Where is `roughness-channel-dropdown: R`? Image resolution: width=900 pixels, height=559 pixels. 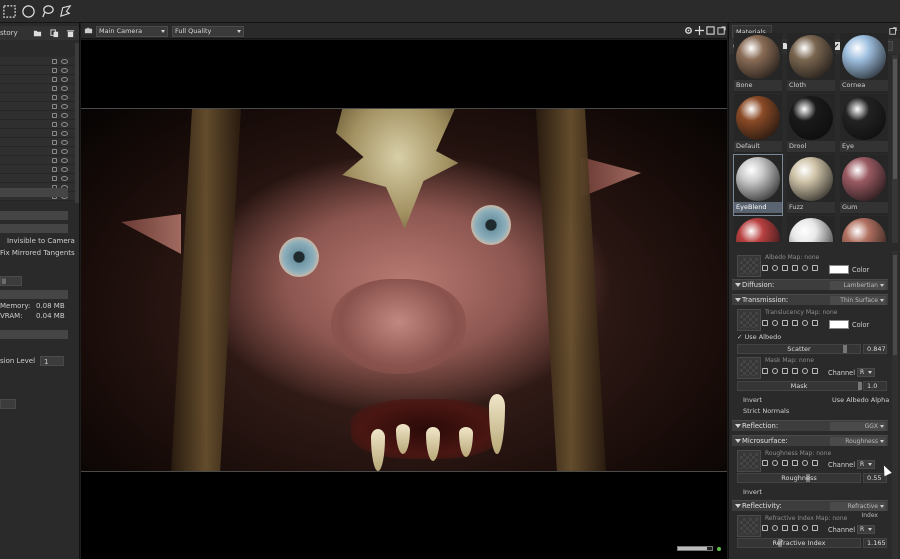 roughness-channel-dropdown: R is located at coordinates (866, 464).